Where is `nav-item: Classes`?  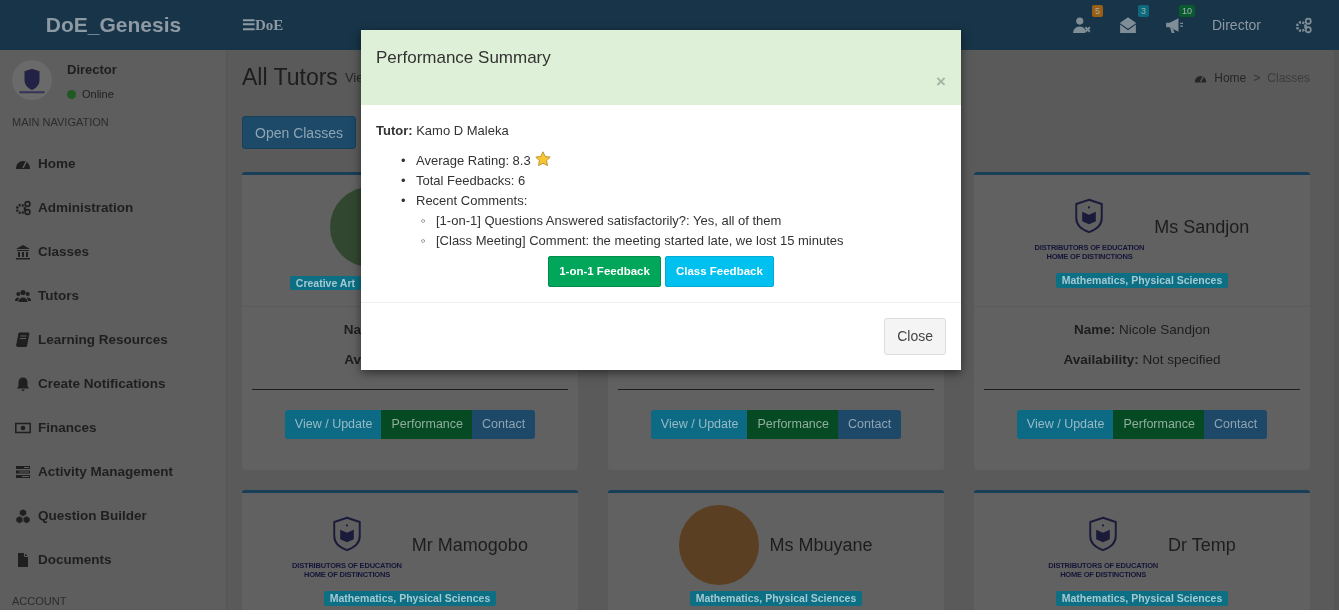
nav-item: Classes is located at coordinates (113, 252).